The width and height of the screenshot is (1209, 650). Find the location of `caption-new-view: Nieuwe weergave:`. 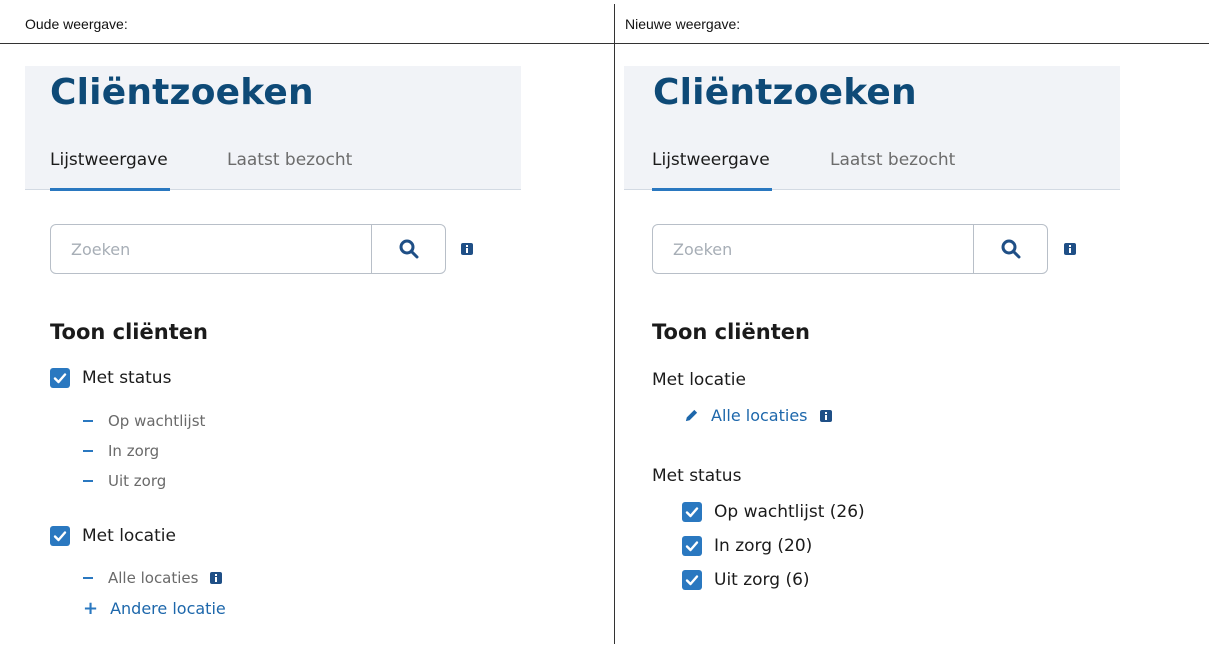

caption-new-view: Nieuwe weergave: is located at coordinates (683, 24).